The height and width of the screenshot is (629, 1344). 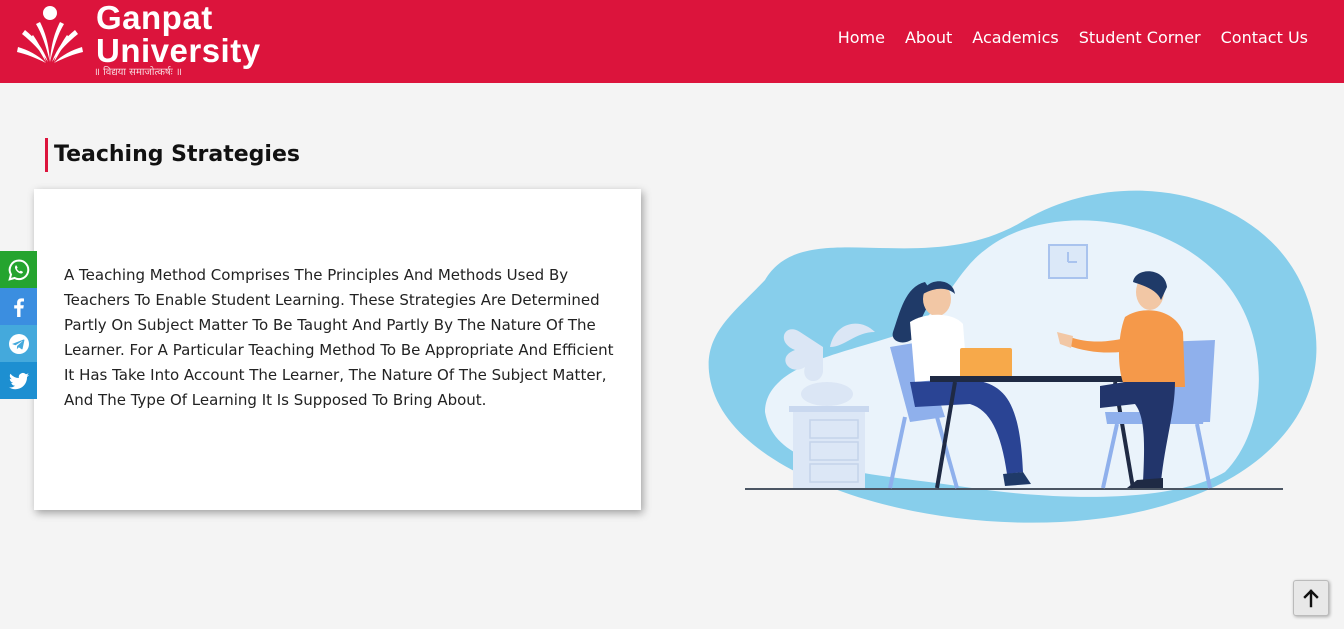 I want to click on section-title: Teaching Strategies, so click(x=172, y=155).